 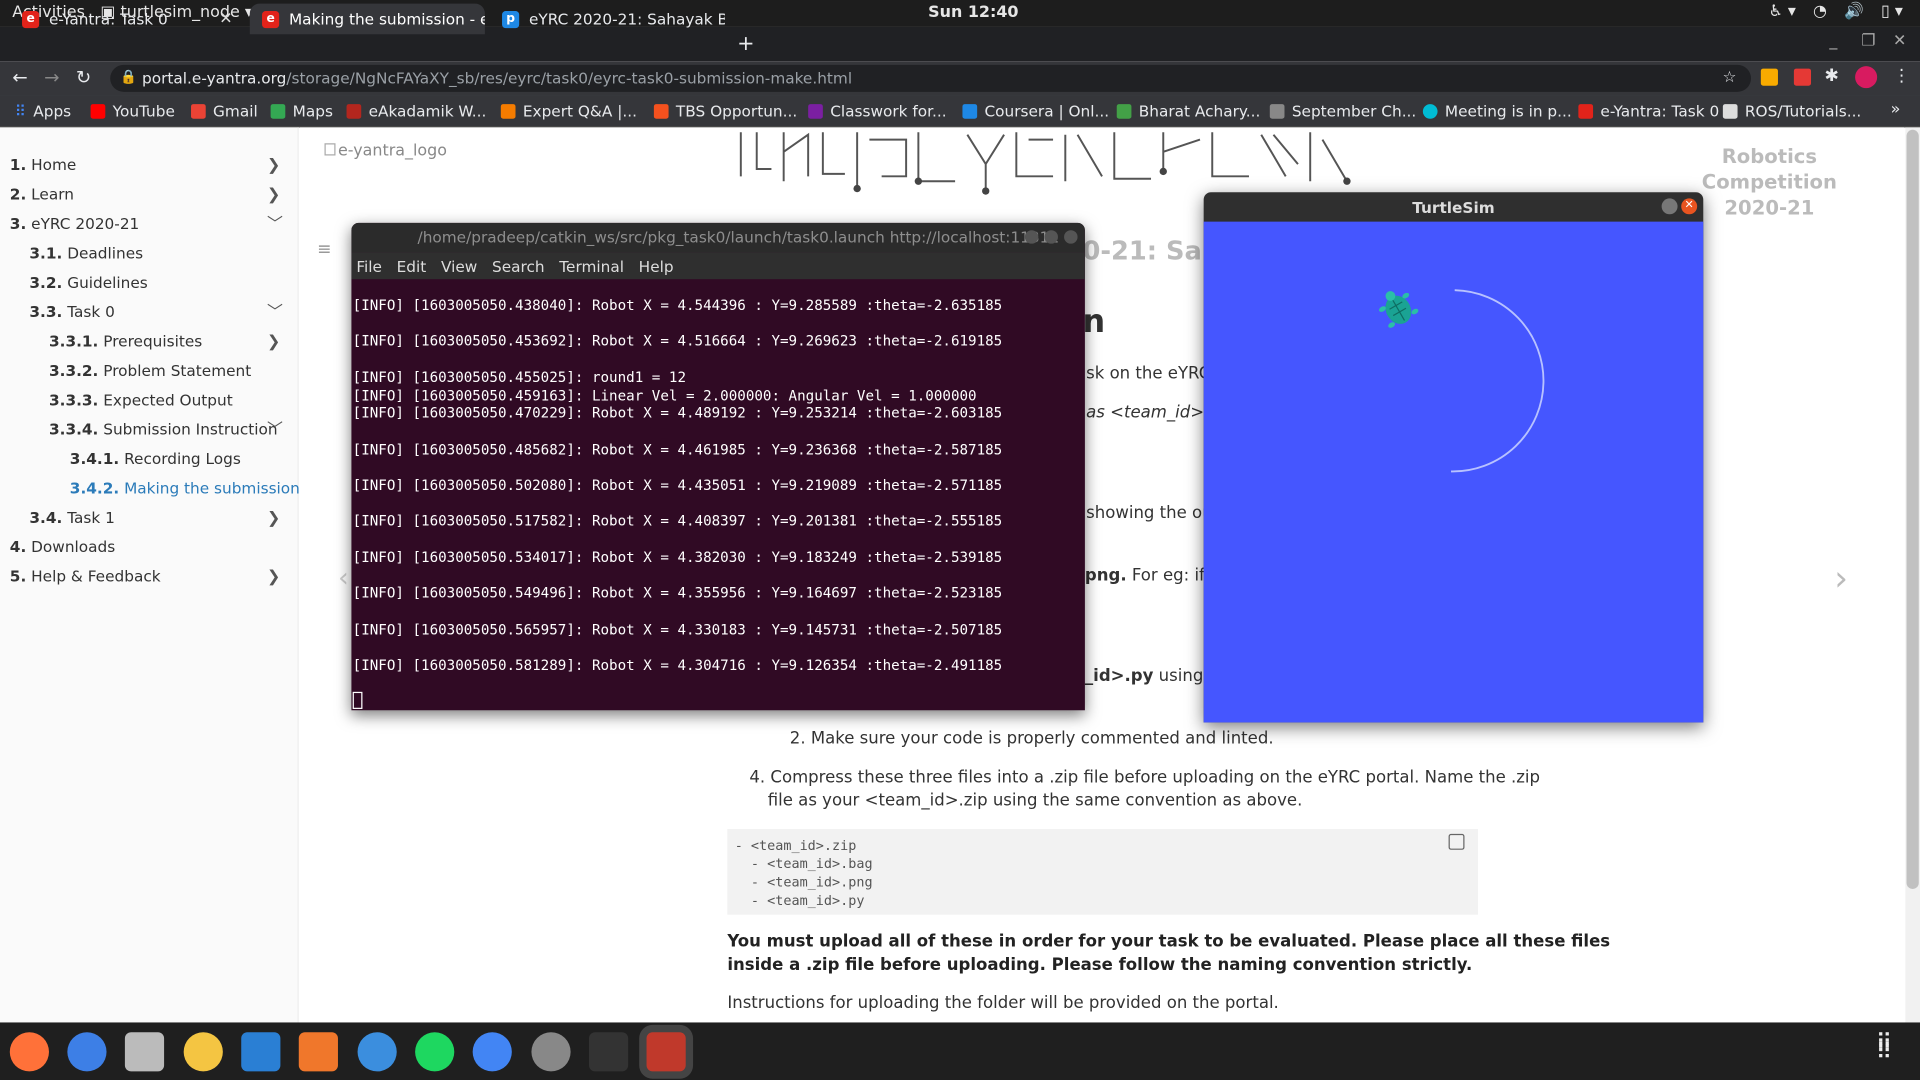 I want to click on bookmark-eyantra: e-Yantra: Task 0, so click(x=1648, y=111).